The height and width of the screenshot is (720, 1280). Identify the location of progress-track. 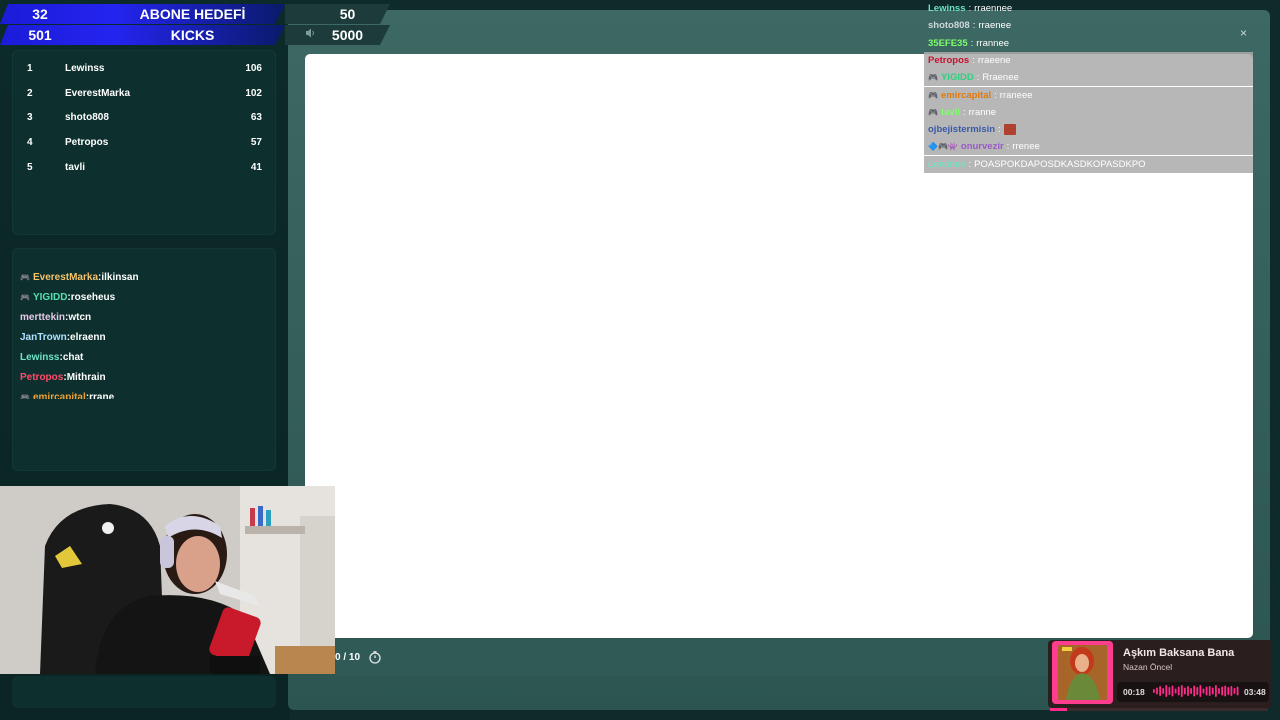
(1159, 709).